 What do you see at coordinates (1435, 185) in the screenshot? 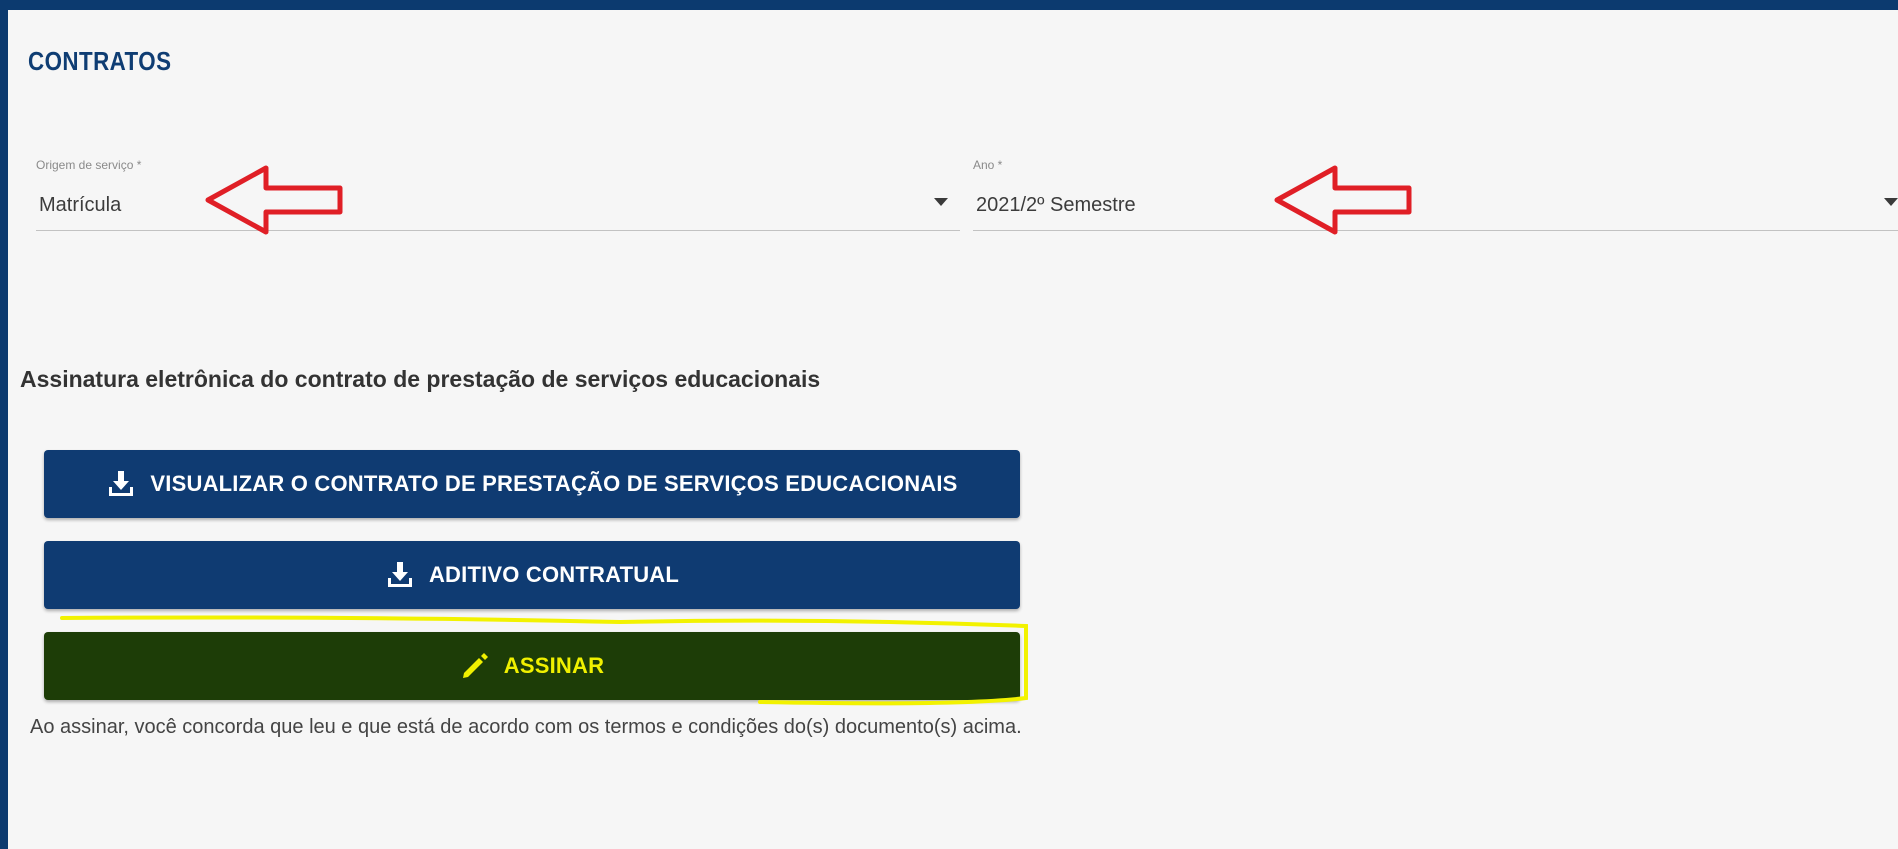
I see `ano-select: Ano * 2021/2º Semestre` at bounding box center [1435, 185].